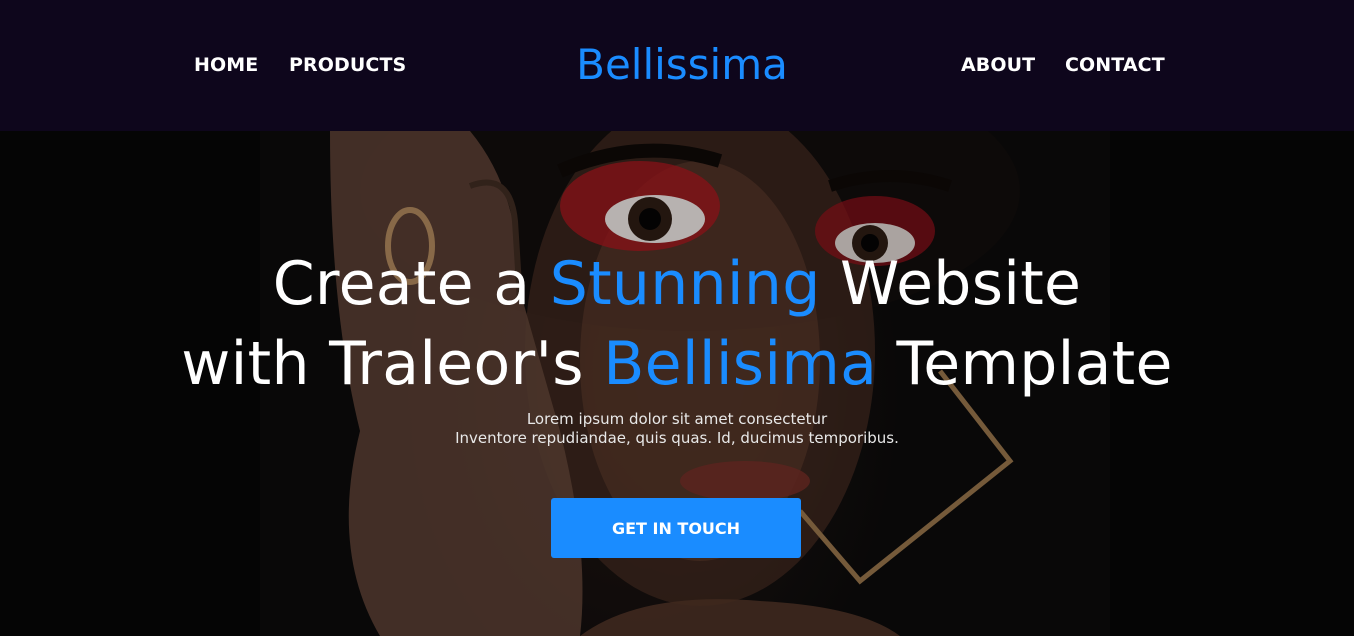 This screenshot has height=636, width=1354. Describe the element at coordinates (740, 364) in the screenshot. I see `hero-title-accent: Bellisima` at that location.